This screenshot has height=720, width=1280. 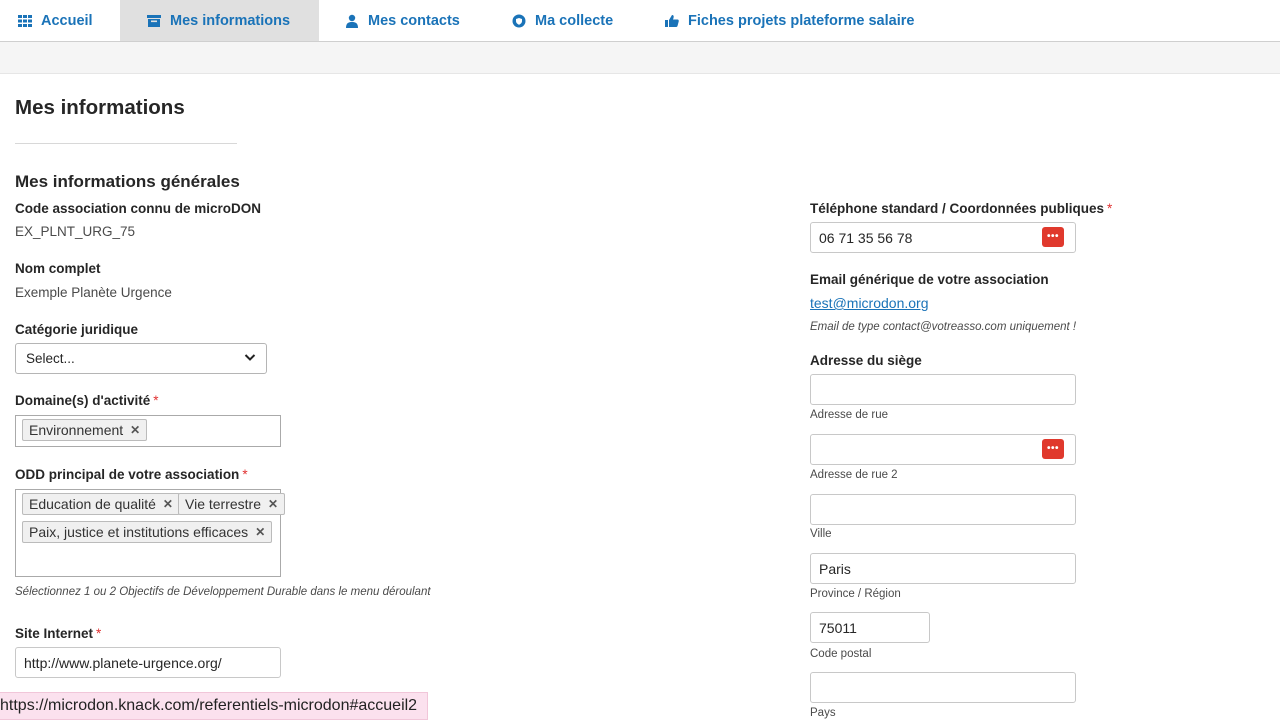 I want to click on tag-domaine: Environnement ✕, so click(x=85, y=430).